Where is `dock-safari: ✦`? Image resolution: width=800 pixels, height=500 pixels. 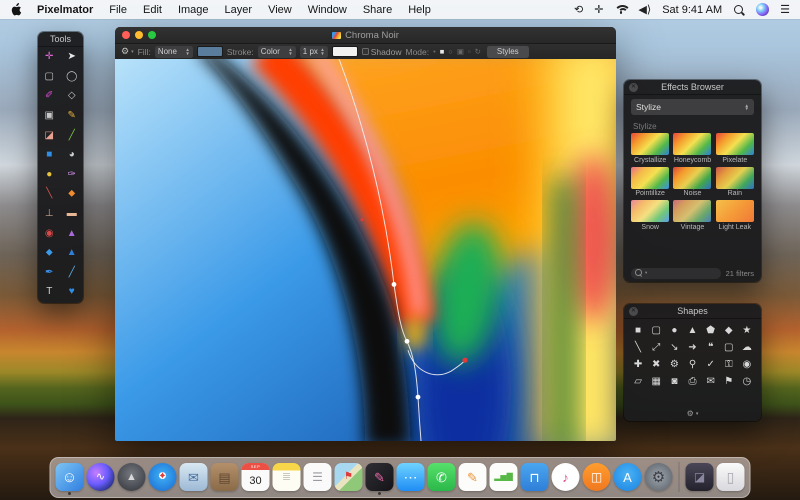 dock-safari: ✦ is located at coordinates (162, 477).